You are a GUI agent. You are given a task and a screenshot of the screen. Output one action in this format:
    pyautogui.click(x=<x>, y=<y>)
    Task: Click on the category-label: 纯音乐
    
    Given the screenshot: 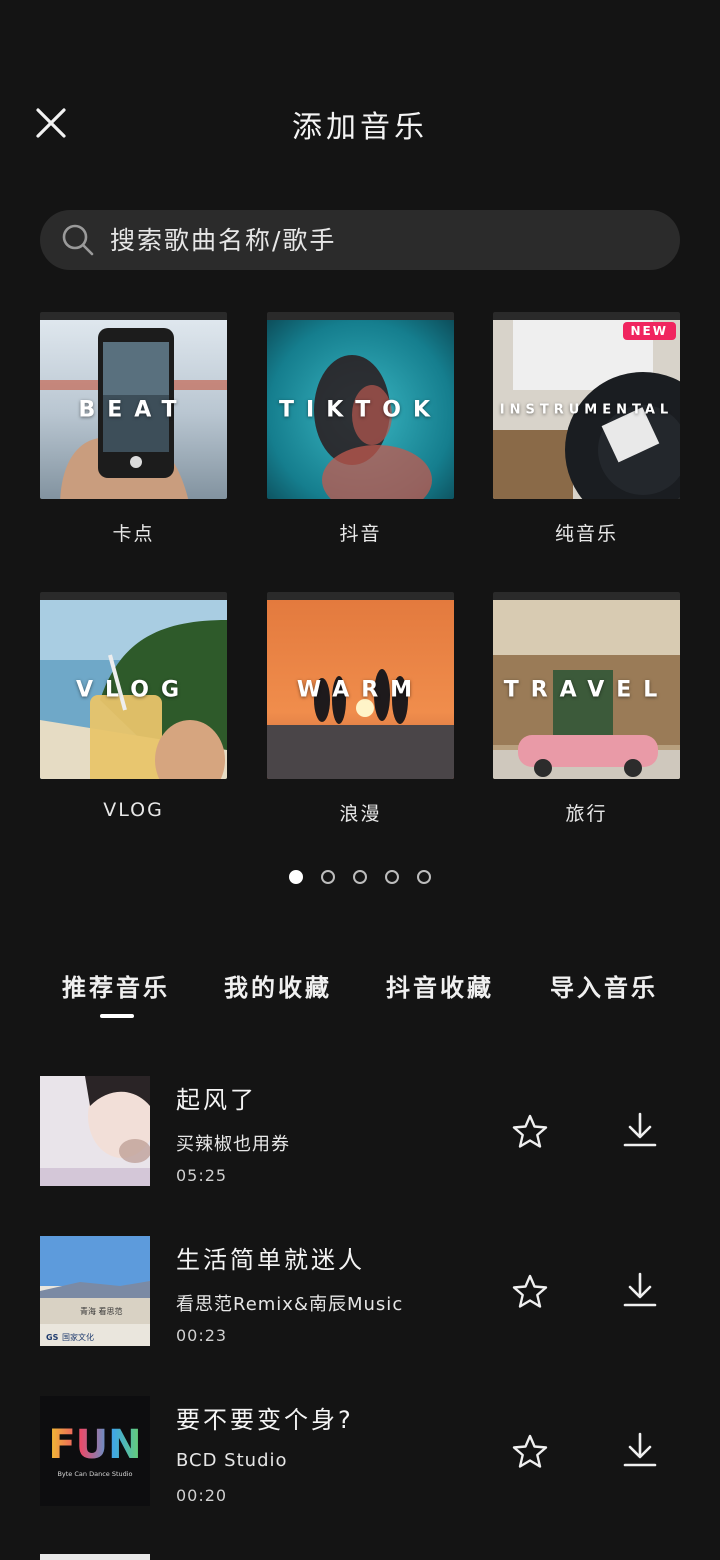 What is the action you would take?
    pyautogui.click(x=586, y=534)
    